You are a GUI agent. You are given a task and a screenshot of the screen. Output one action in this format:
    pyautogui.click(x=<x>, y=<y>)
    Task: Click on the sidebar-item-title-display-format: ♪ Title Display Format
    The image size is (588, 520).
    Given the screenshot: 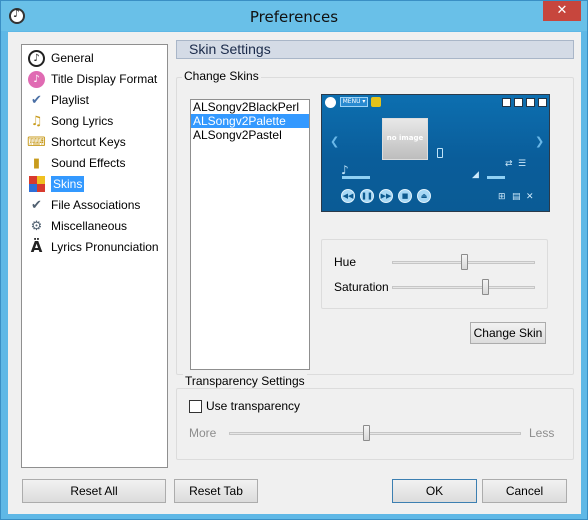 What is the action you would take?
    pyautogui.click(x=98, y=79)
    